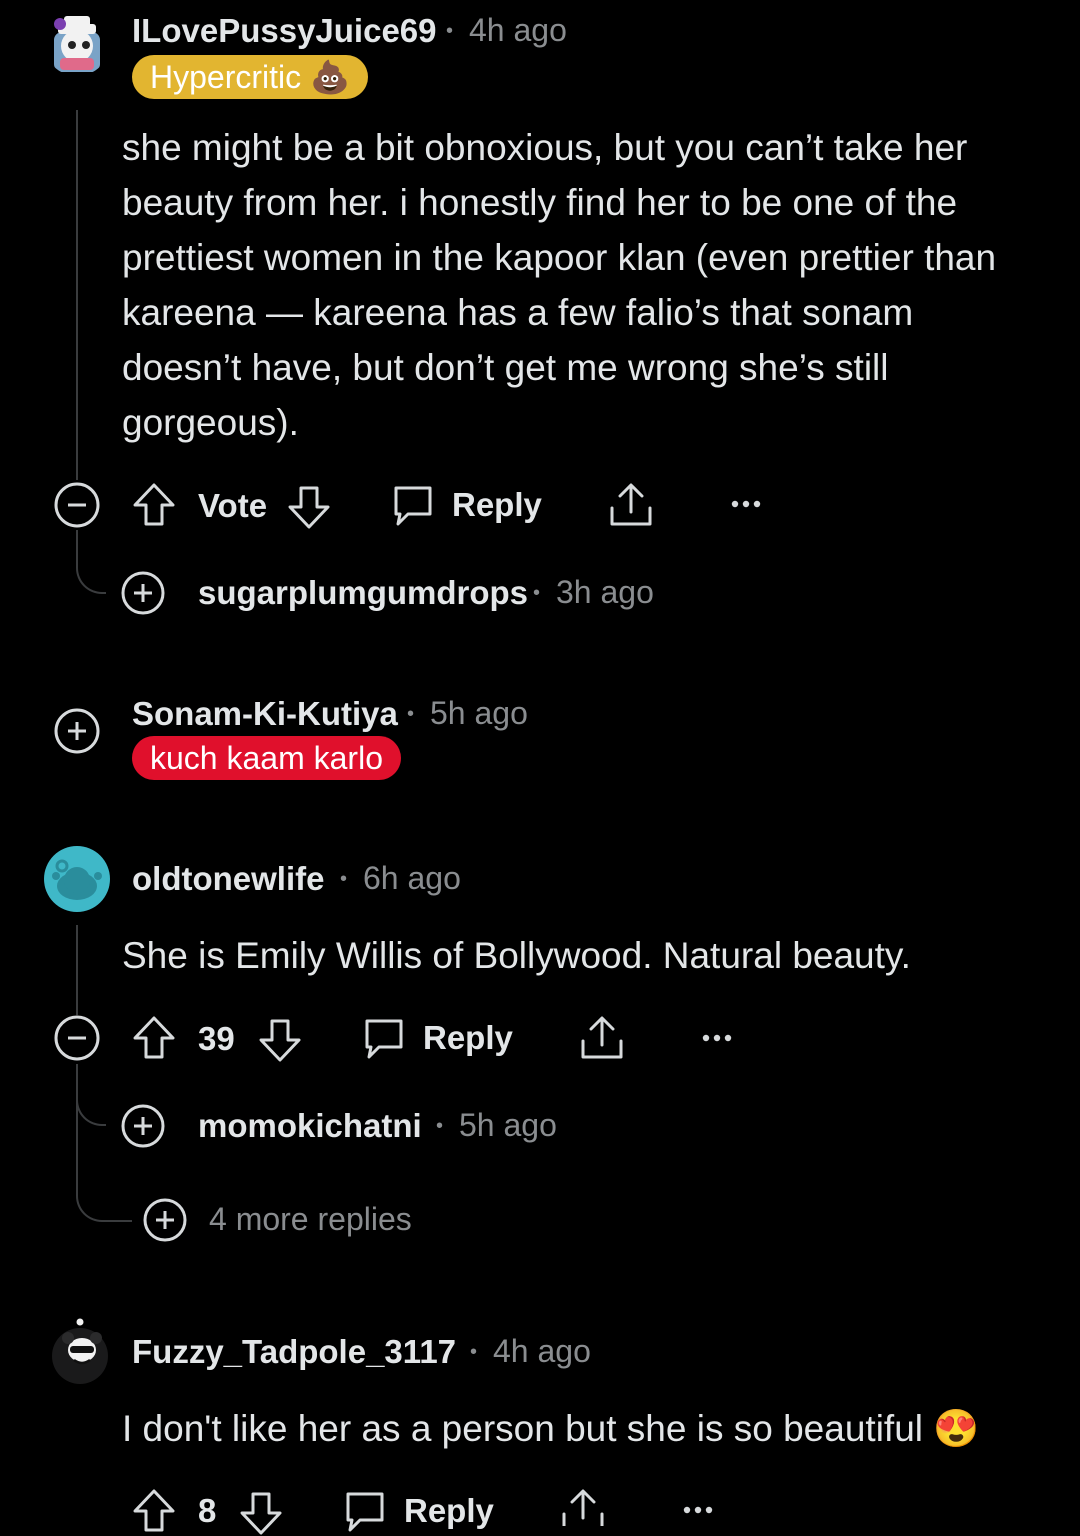  What do you see at coordinates (605, 592) in the screenshot?
I see `reply-timestamp: 3h ago` at bounding box center [605, 592].